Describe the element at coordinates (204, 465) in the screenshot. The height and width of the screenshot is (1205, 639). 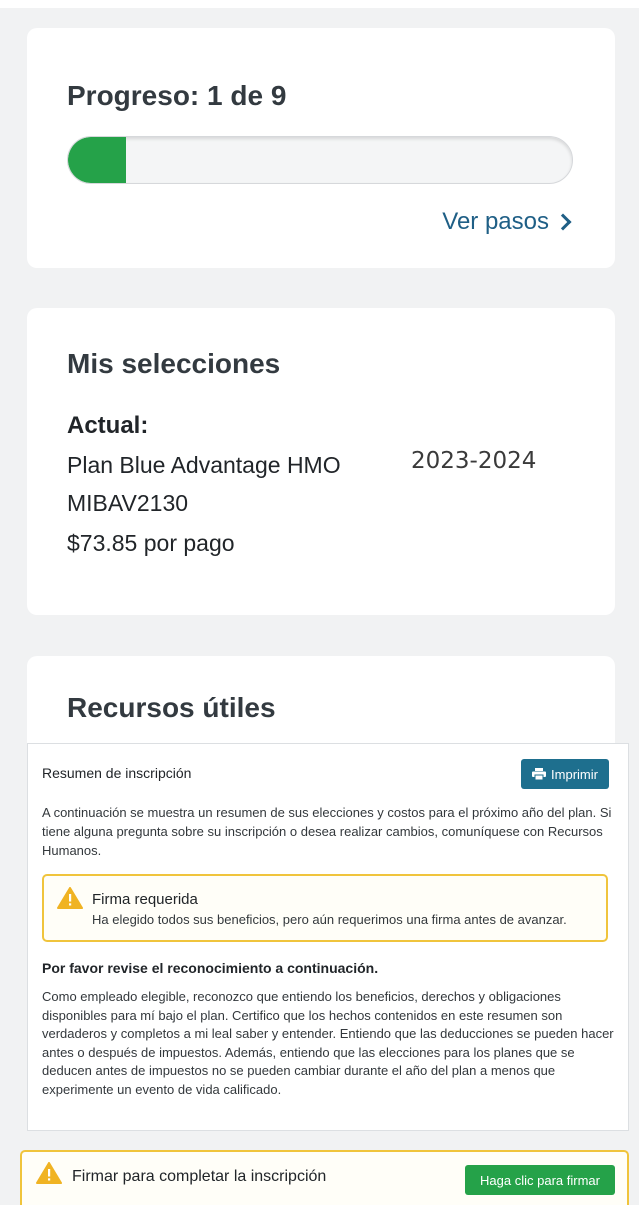
I see `plan-name: Plan Blue Advantage HMO` at that location.